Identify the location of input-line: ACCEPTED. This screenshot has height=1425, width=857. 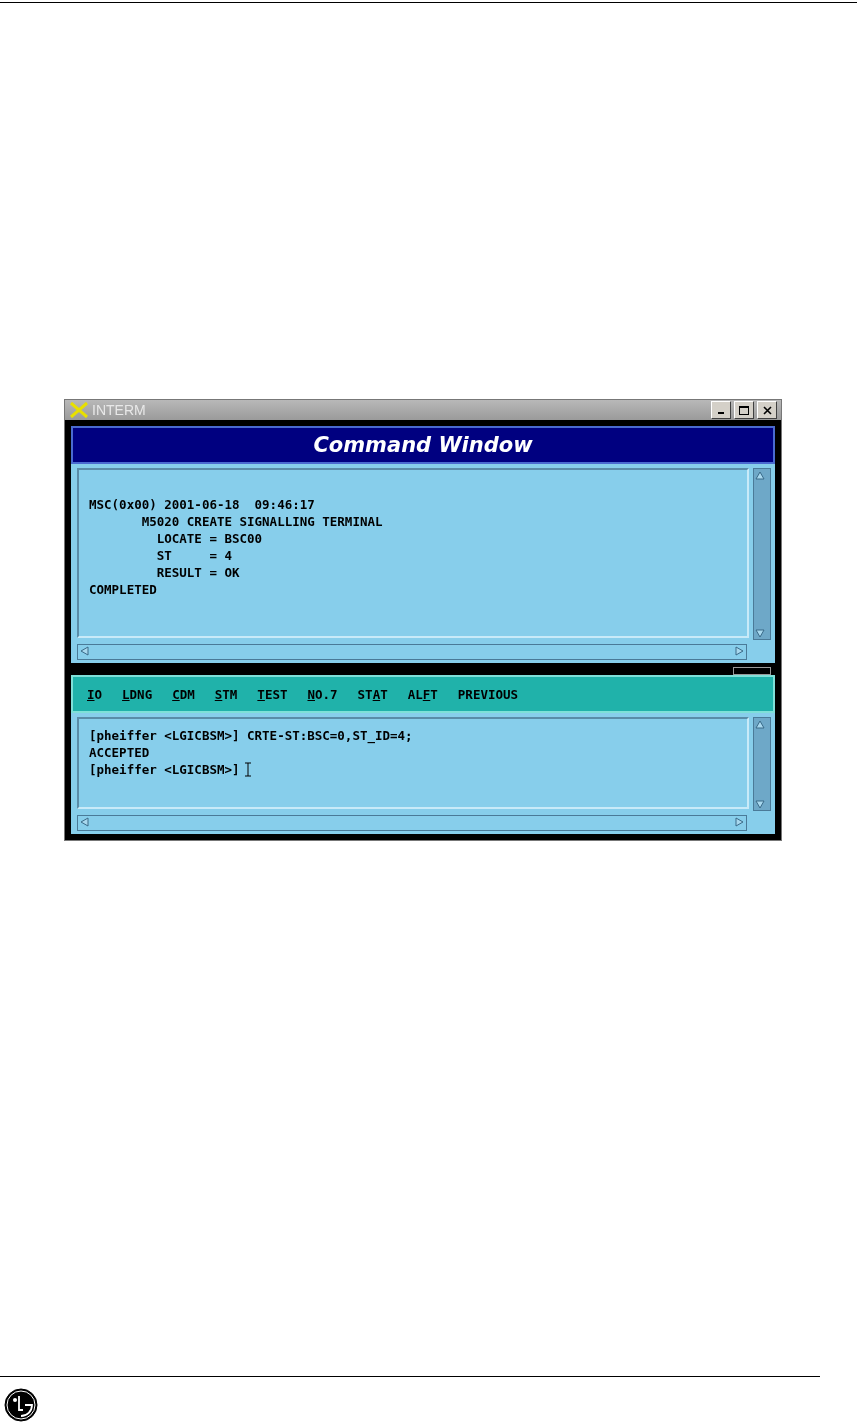
(119, 752).